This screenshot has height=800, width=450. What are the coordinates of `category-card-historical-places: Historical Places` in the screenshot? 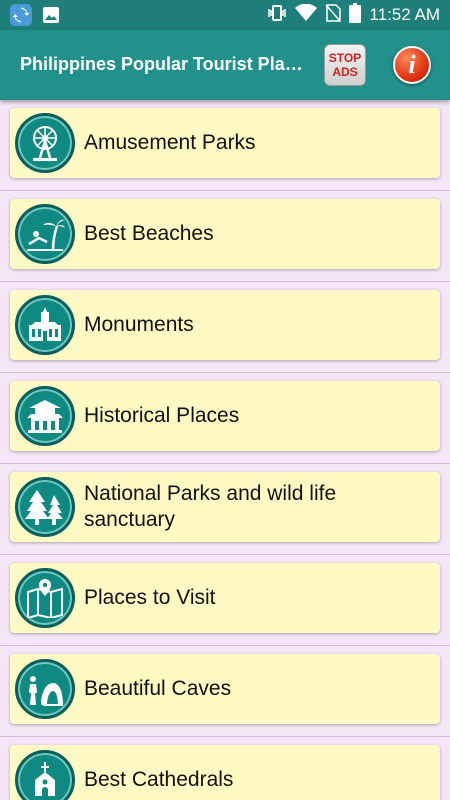 It's located at (225, 416).